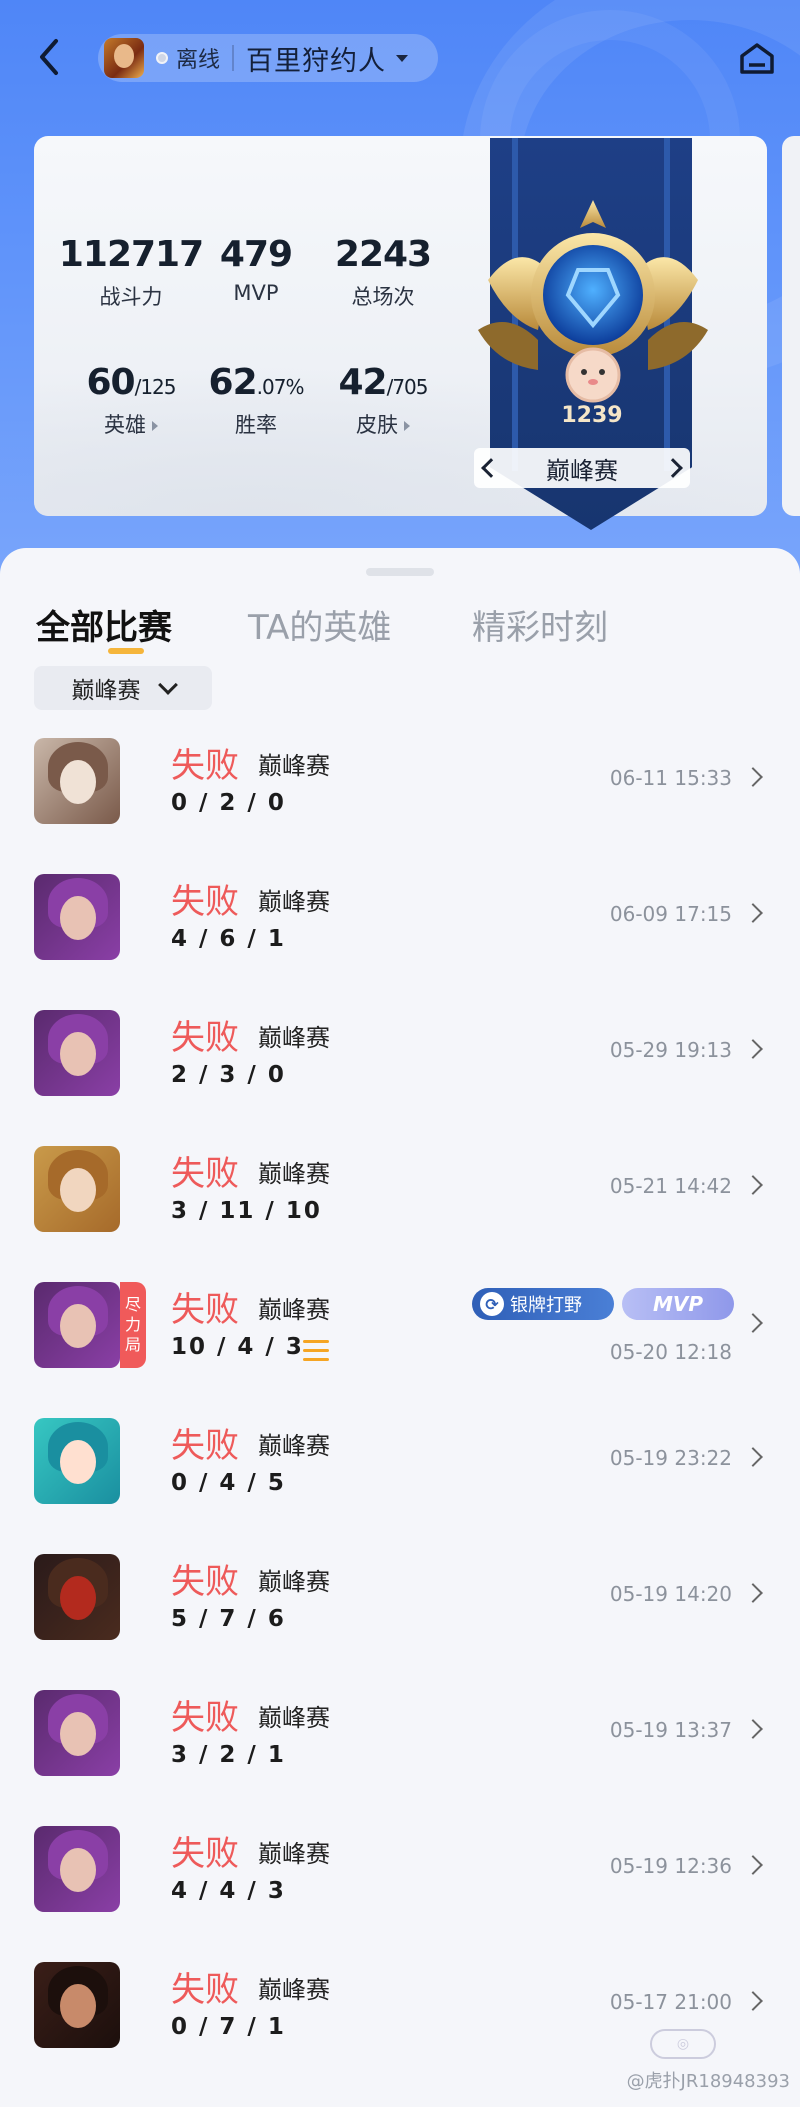 Image resolution: width=800 pixels, height=2107 pixels. What do you see at coordinates (228, 1755) in the screenshot?
I see `match-kda: 3 / 2 / 1` at bounding box center [228, 1755].